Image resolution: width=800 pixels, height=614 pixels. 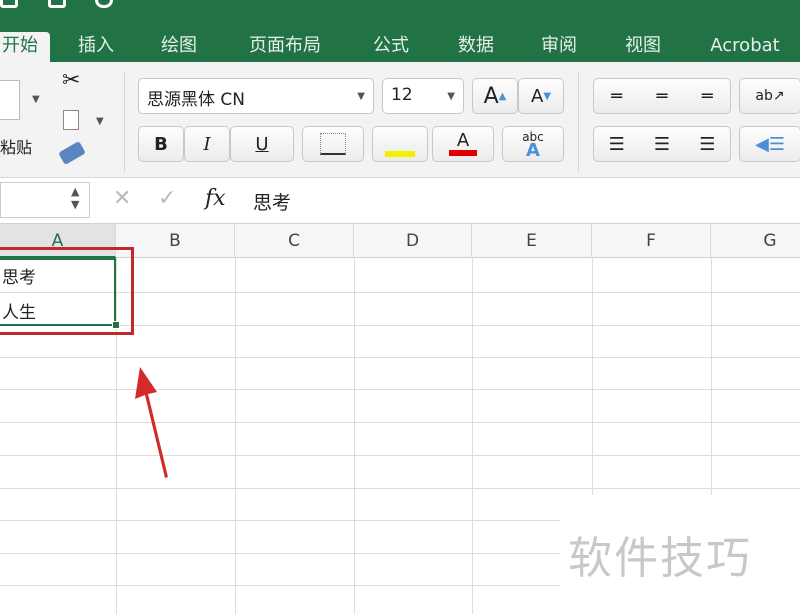 What do you see at coordinates (71, 80) in the screenshot?
I see `cut-icon: ✂` at bounding box center [71, 80].